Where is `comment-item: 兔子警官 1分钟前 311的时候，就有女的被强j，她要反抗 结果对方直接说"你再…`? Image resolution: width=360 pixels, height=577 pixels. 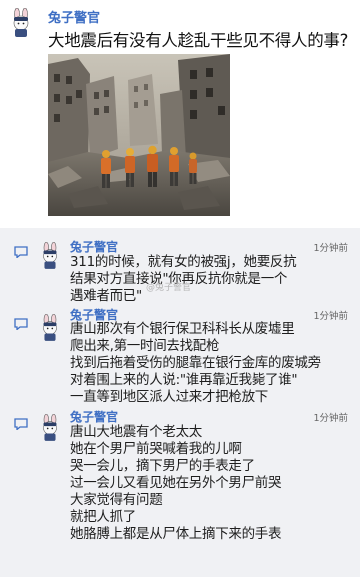 comment-item: 兔子警官 1分钟前 311的时候，就有女的被强j，她要反抗 结果对方直接说"你再… is located at coordinates (180, 269).